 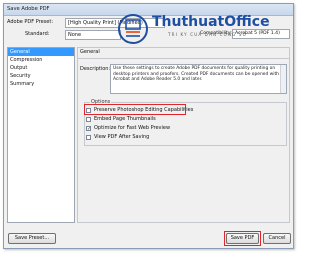 I want to click on option-label: Embed Page Thumbnails, so click(x=125, y=119).